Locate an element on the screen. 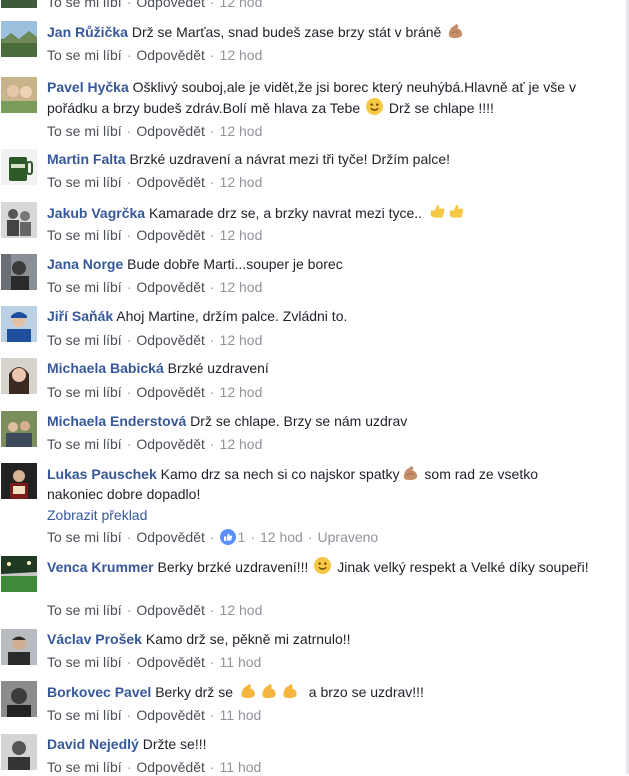 The image size is (629, 776). comment-actions: To se mi líbí · Odpovědět · 11 hod is located at coordinates (154, 662).